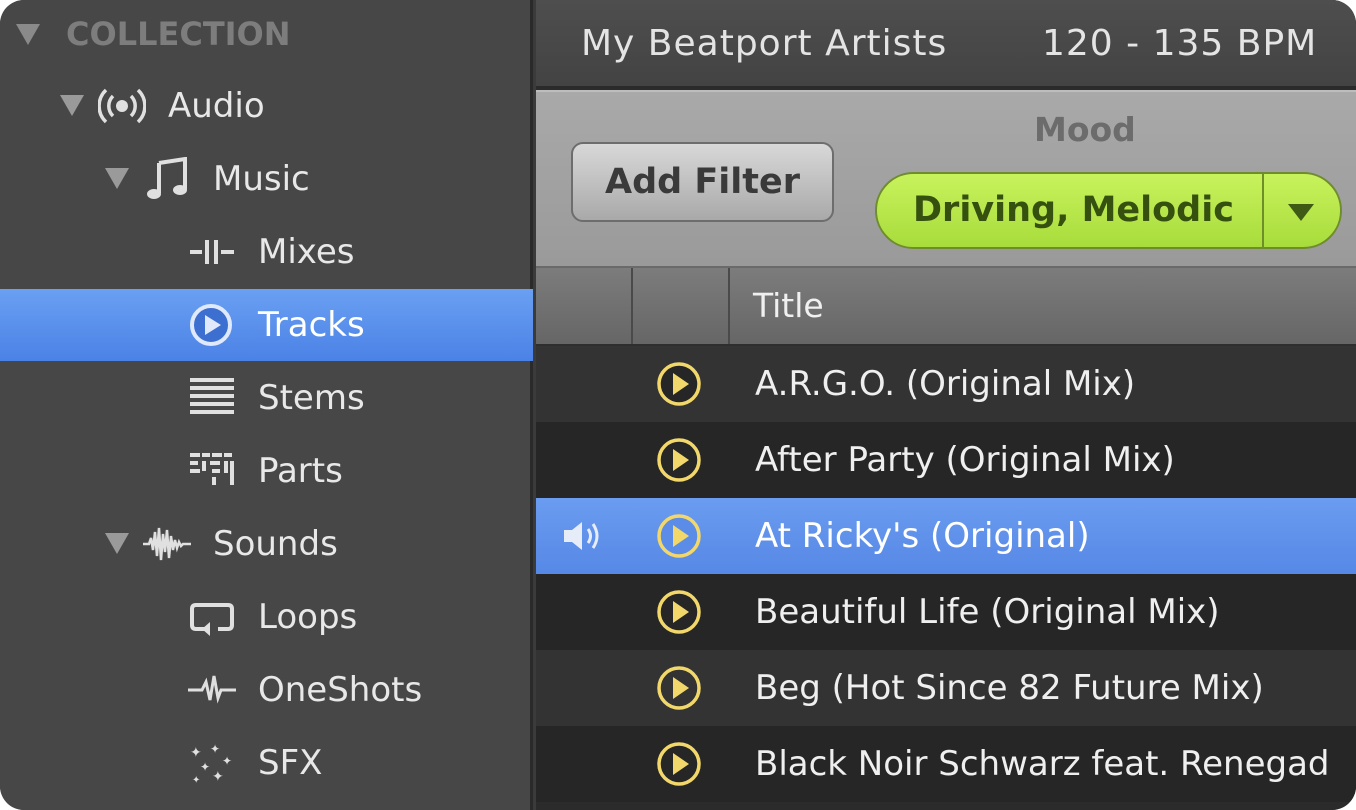  What do you see at coordinates (1042, 764) in the screenshot?
I see `track-title: Black Noir Schwarz feat. Renegad` at bounding box center [1042, 764].